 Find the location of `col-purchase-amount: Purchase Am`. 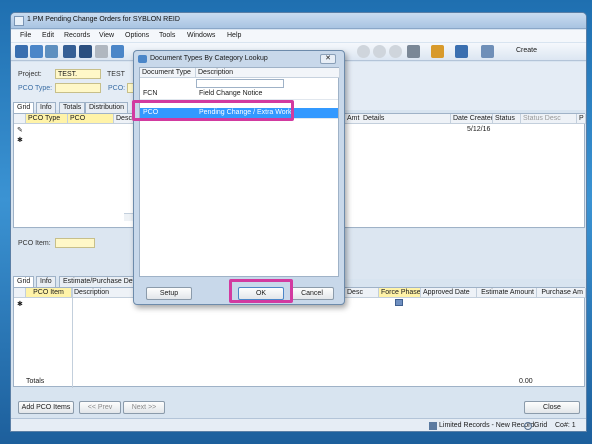

col-purchase-amount: Purchase Am is located at coordinates (561, 293).